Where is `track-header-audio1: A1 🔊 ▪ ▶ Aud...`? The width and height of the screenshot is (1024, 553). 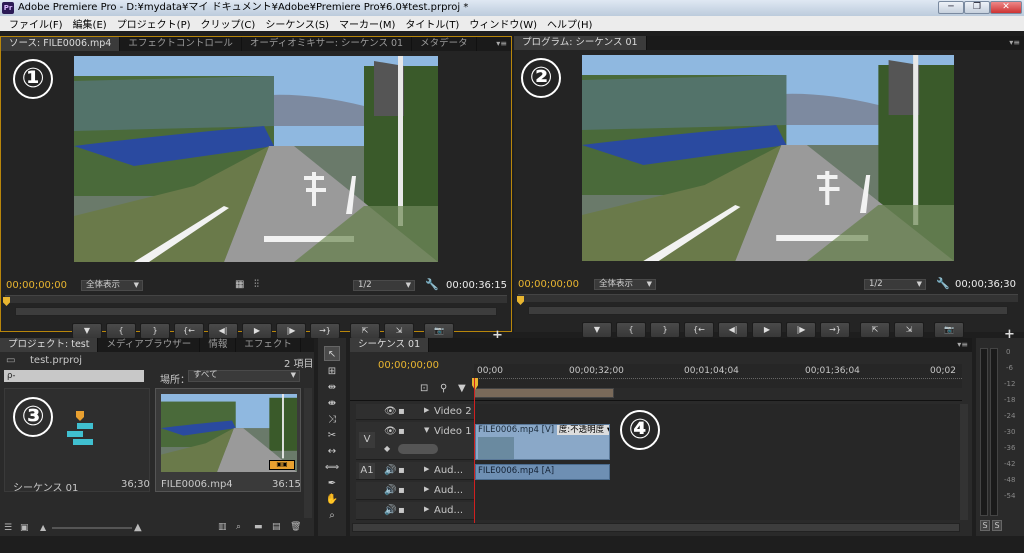
track-header-audio1: A1 🔊 ▪ ▶ Aud... is located at coordinates (415, 471).